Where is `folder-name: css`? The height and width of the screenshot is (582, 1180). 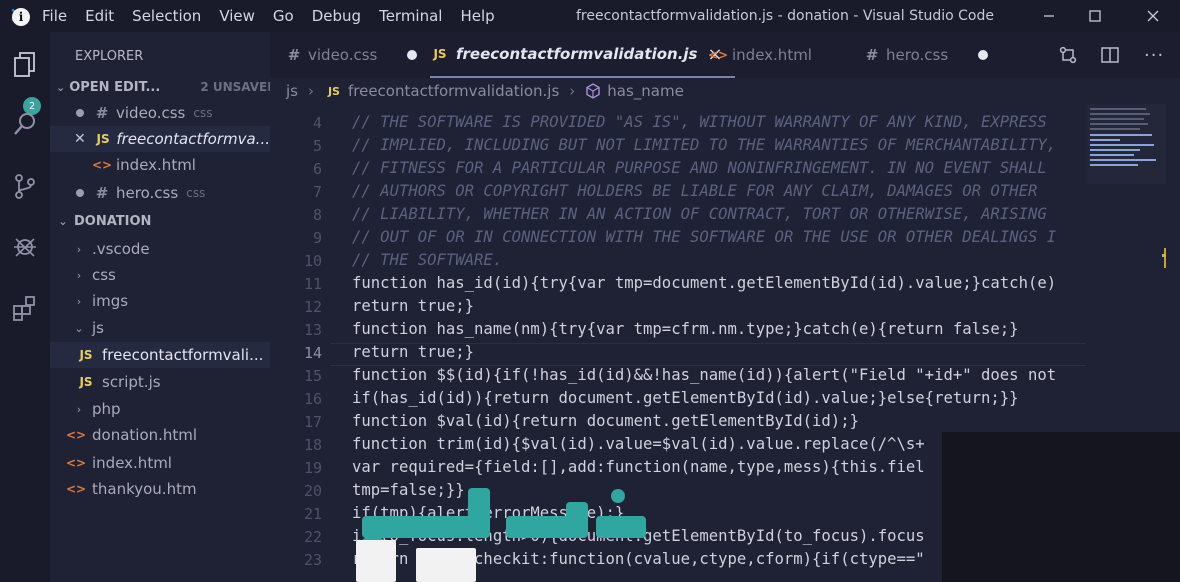
folder-name: css is located at coordinates (104, 275).